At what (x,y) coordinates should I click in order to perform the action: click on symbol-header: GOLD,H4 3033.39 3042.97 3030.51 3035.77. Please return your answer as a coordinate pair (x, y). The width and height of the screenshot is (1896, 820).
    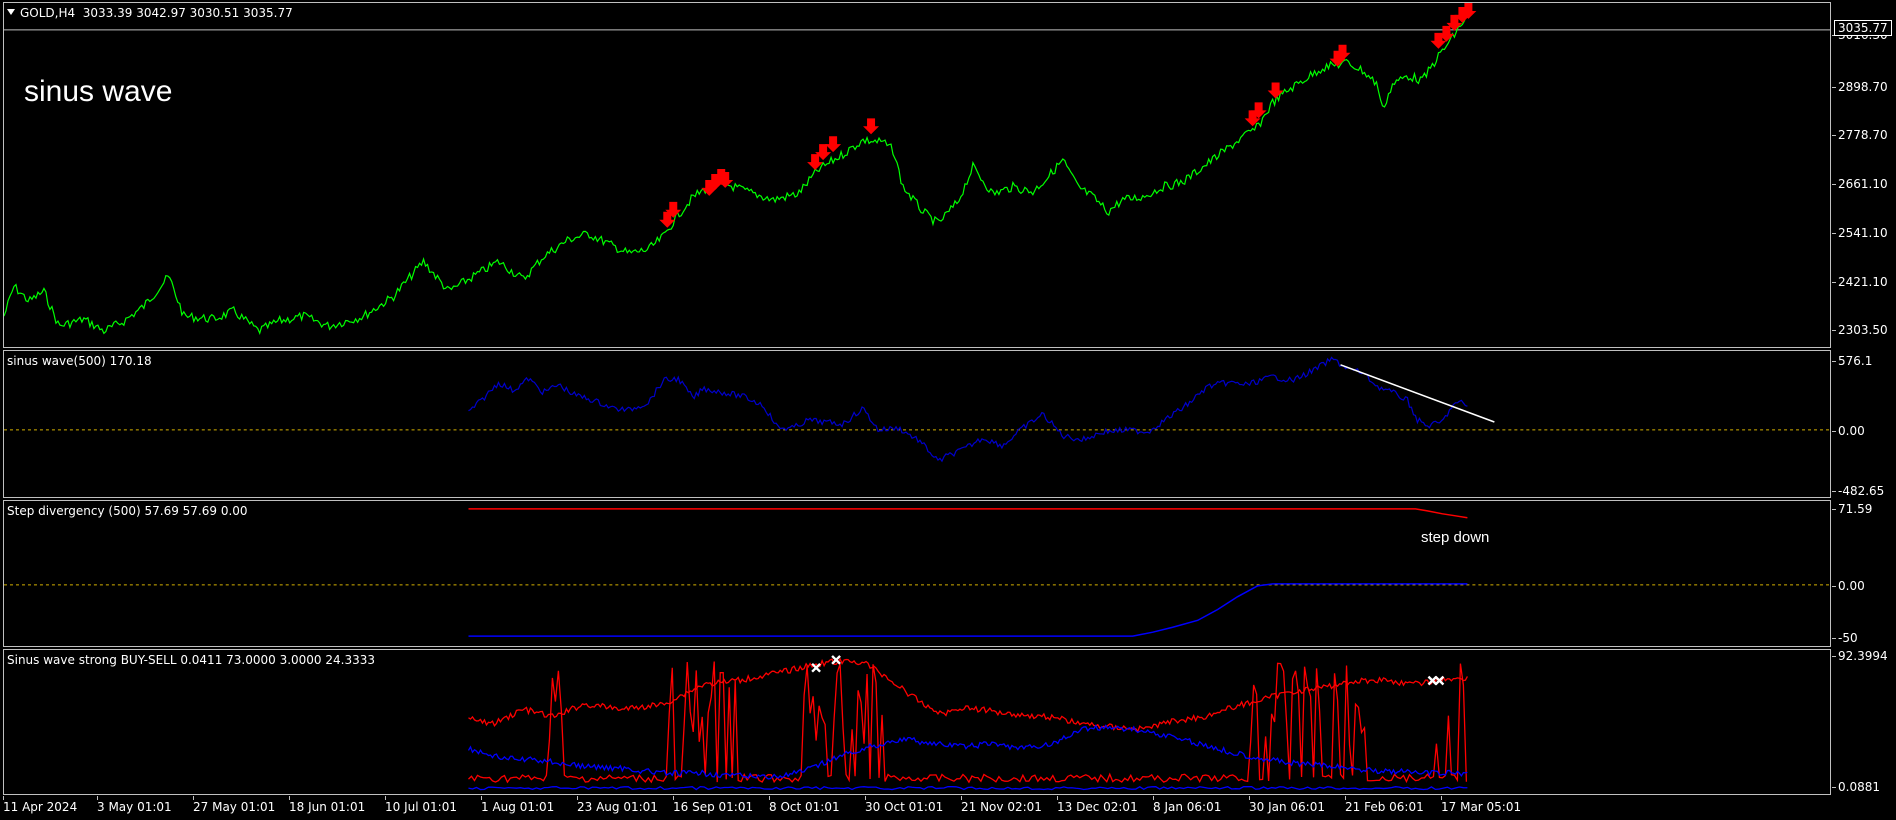
    Looking at the image, I should click on (150, 13).